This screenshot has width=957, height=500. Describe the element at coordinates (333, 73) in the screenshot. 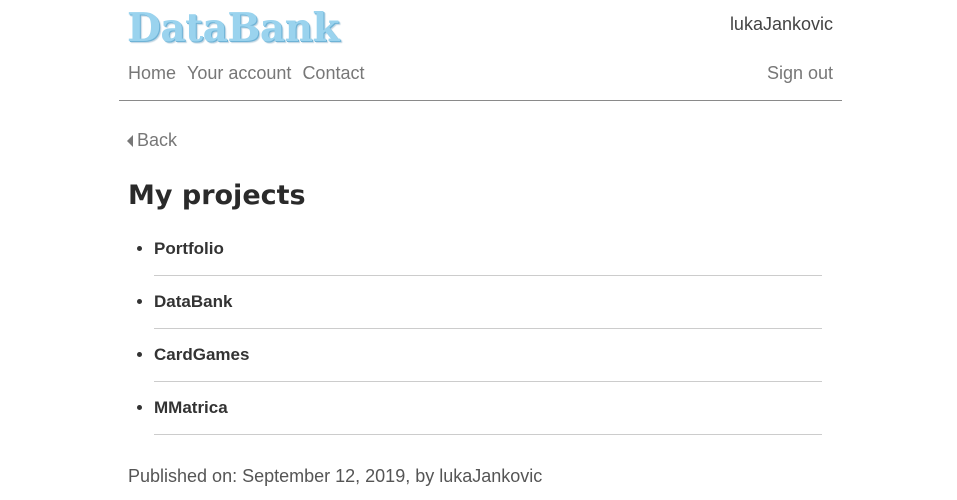

I see `nav-contact-link: Contact` at that location.